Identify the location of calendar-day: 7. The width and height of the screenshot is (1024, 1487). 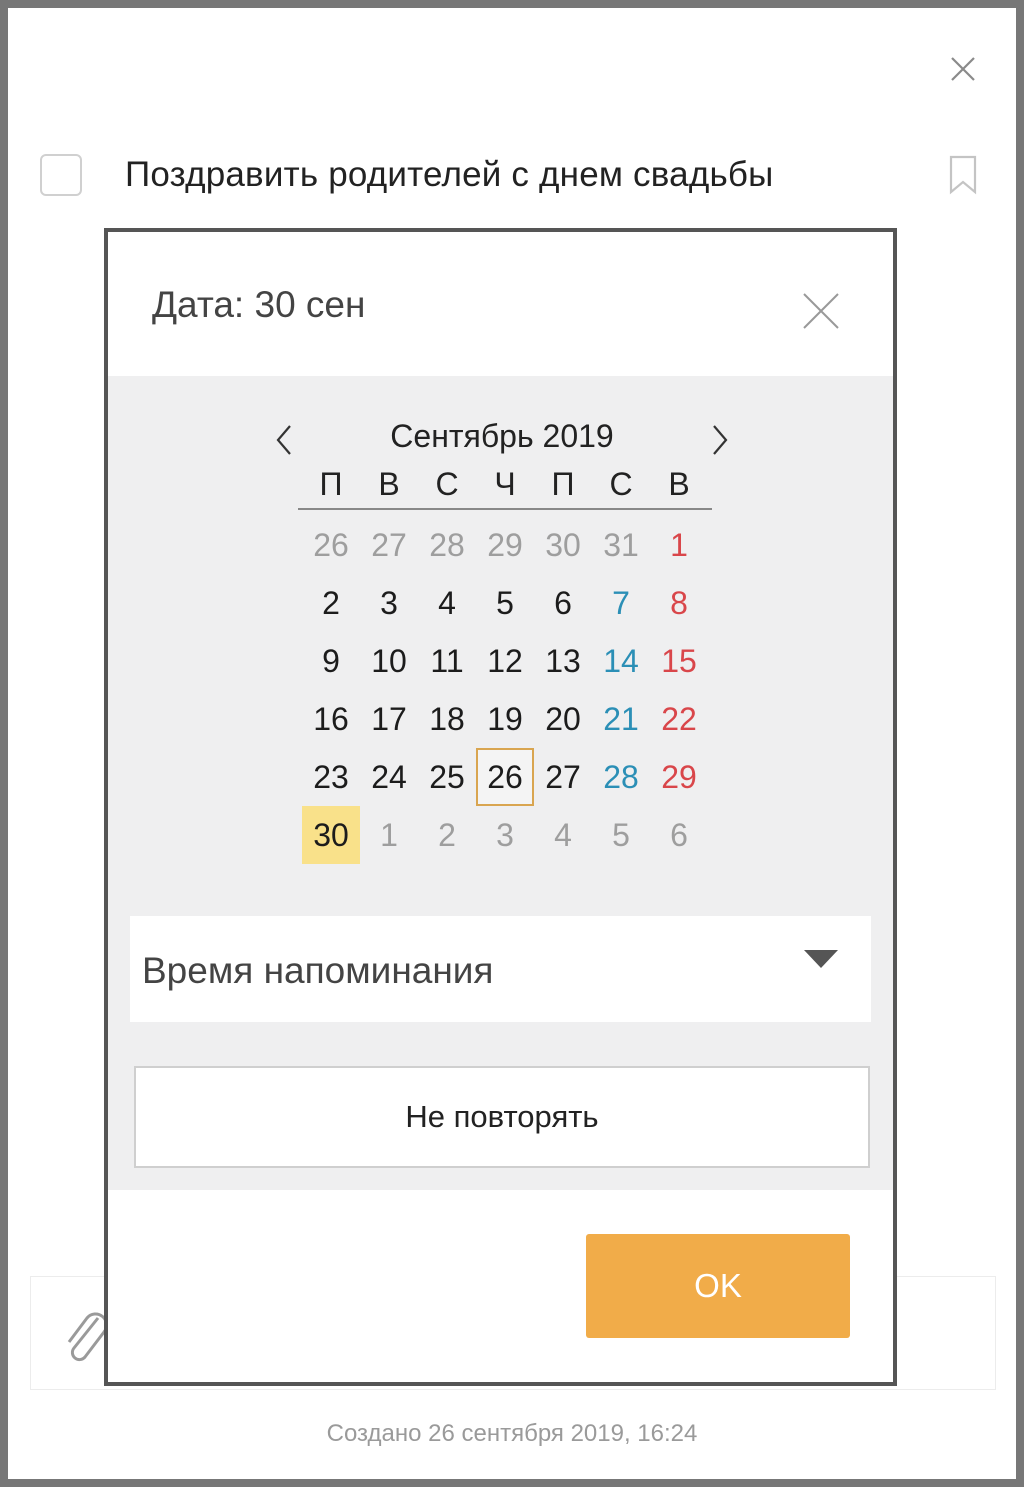
(621, 603).